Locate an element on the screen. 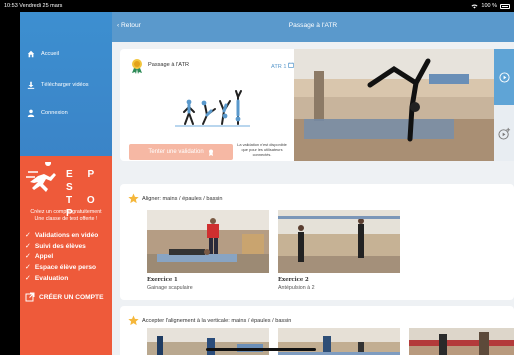 The width and height of the screenshot is (514, 355). status-bar: 10:53 Vendredi 25 mars 100 % is located at coordinates (257, 6).